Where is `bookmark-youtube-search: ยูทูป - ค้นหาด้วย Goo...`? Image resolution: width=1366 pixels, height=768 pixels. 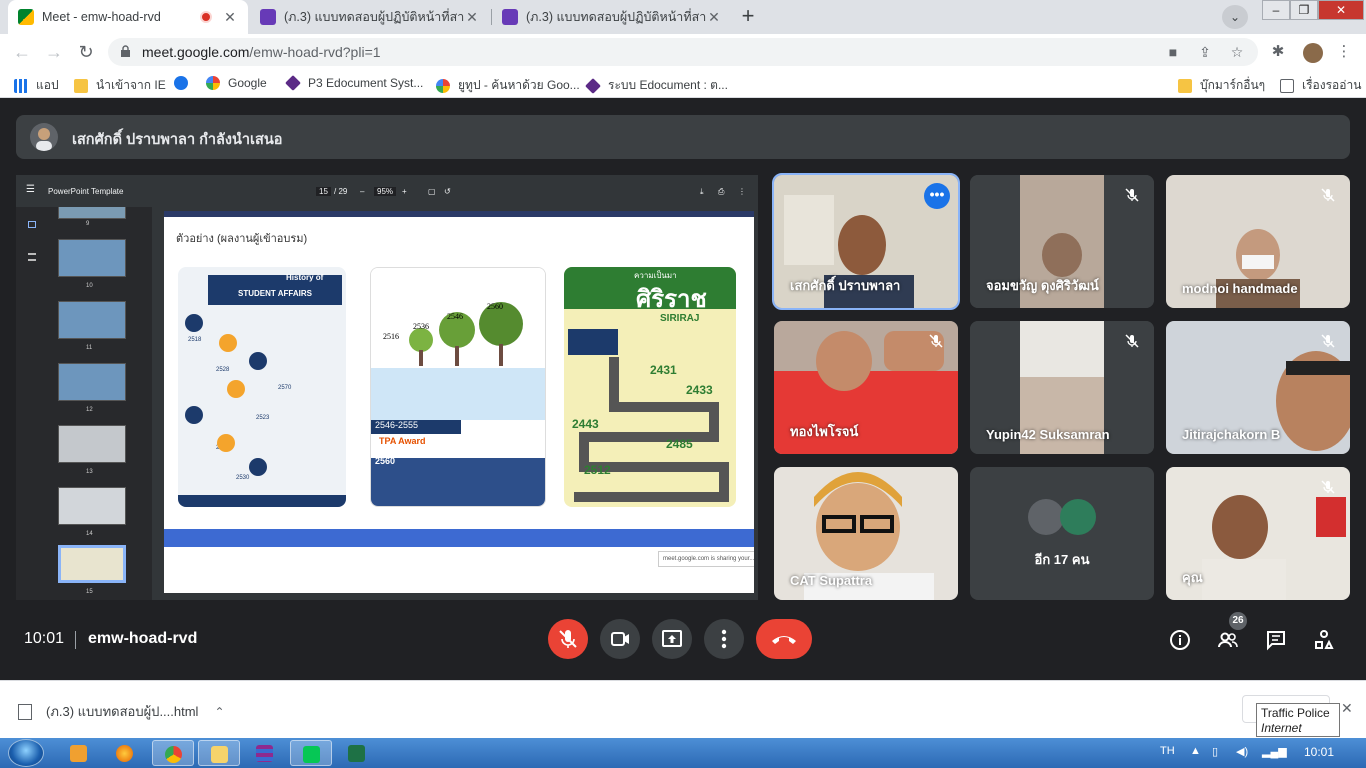
bookmark-youtube-search: ยูทูป - ค้นหาด้วย Goo... is located at coordinates (508, 85).